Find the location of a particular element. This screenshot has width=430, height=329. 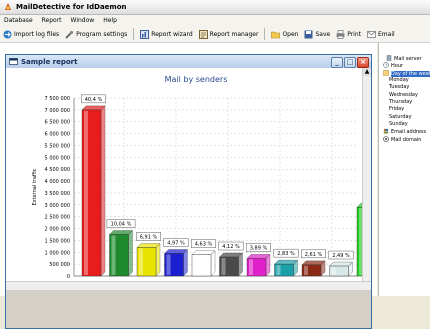

y-tick-label: 5 000 000 is located at coordinates (57, 158).